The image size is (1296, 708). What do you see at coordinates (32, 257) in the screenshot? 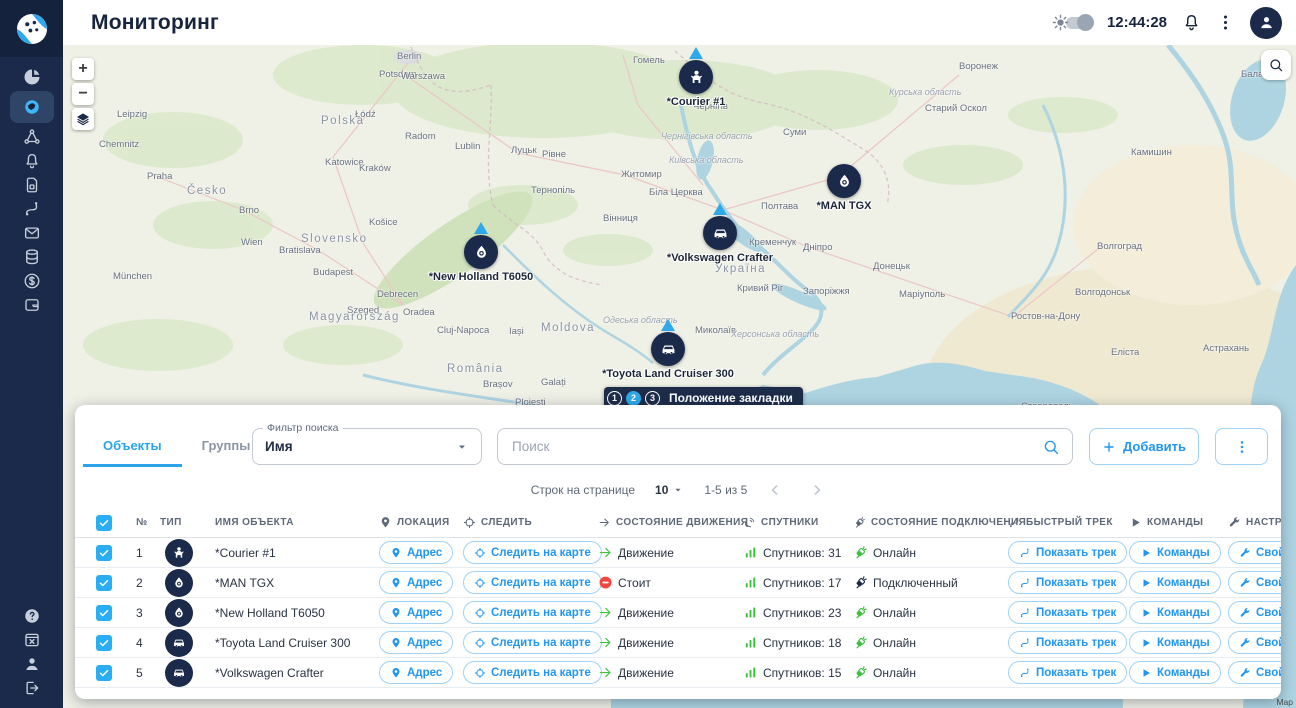
I see `sidebar-item-storage` at bounding box center [32, 257].